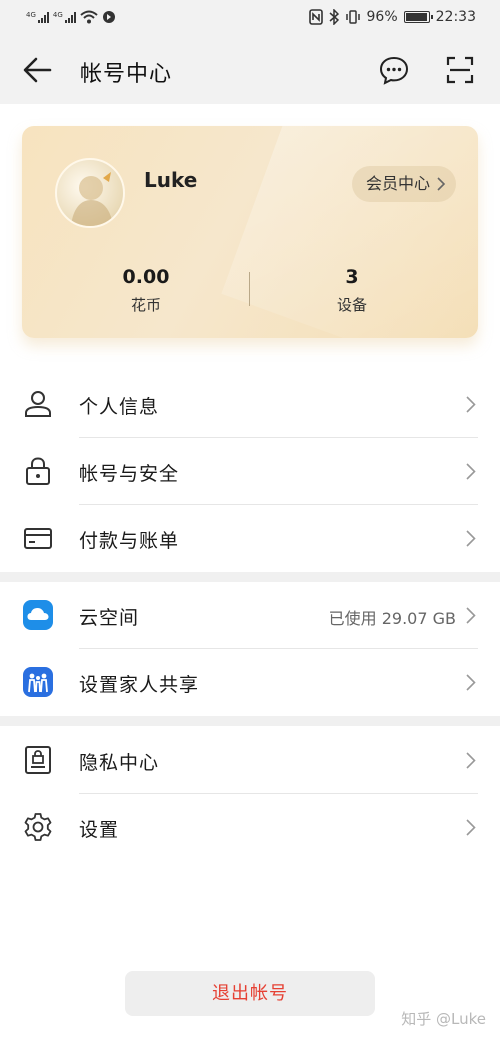  What do you see at coordinates (397, 183) in the screenshot?
I see `member-center-label: 会员中心` at bounding box center [397, 183].